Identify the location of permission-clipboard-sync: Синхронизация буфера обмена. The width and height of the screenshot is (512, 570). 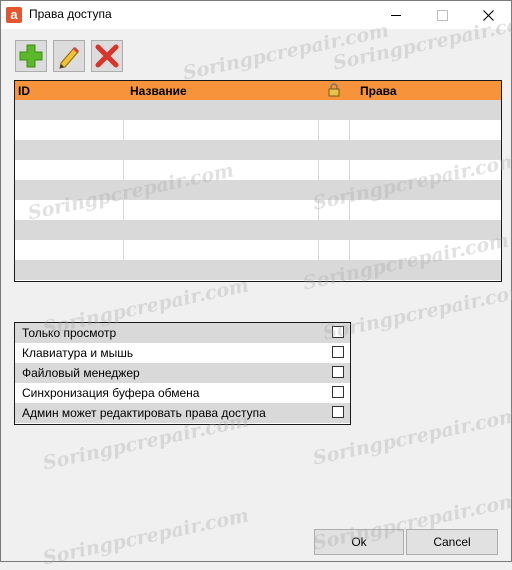
(182, 393).